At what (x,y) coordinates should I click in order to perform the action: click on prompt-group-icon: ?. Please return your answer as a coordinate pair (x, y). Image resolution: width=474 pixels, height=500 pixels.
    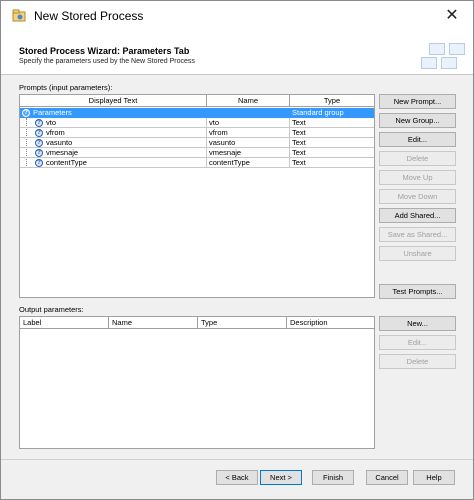
    Looking at the image, I should click on (26, 113).